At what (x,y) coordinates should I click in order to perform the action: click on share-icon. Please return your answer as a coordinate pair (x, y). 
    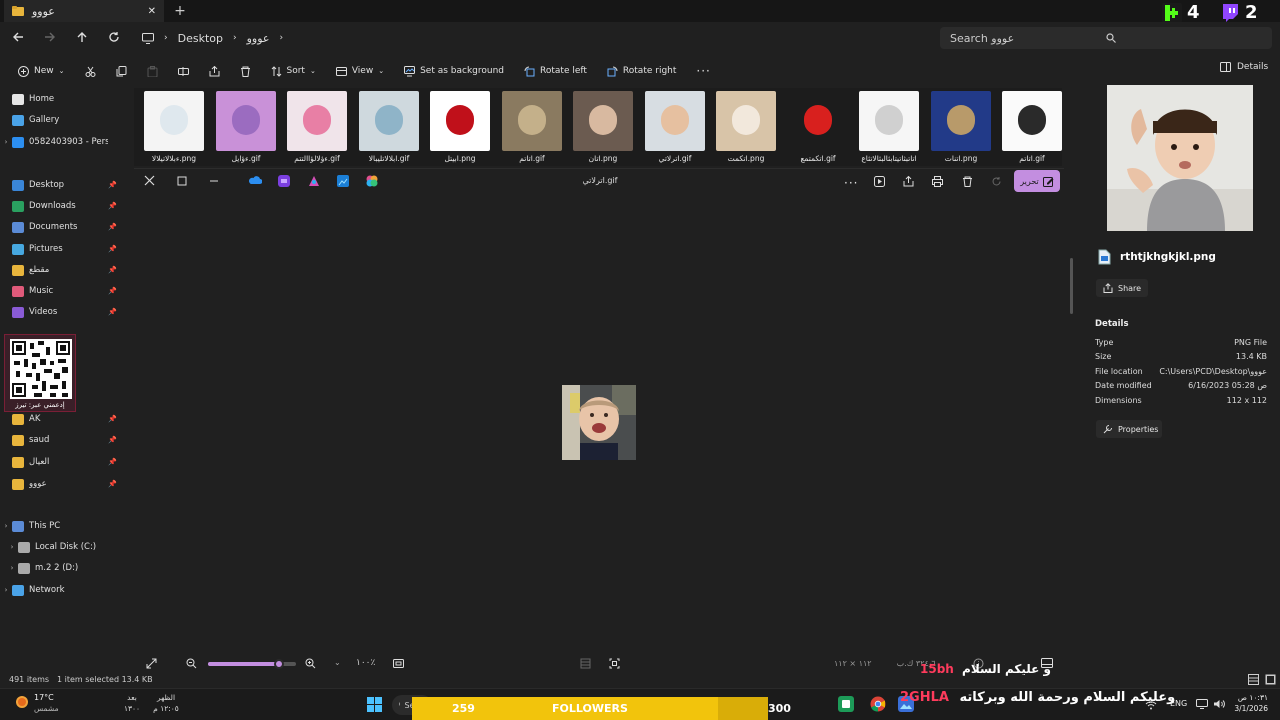
    Looking at the image, I should click on (908, 181).